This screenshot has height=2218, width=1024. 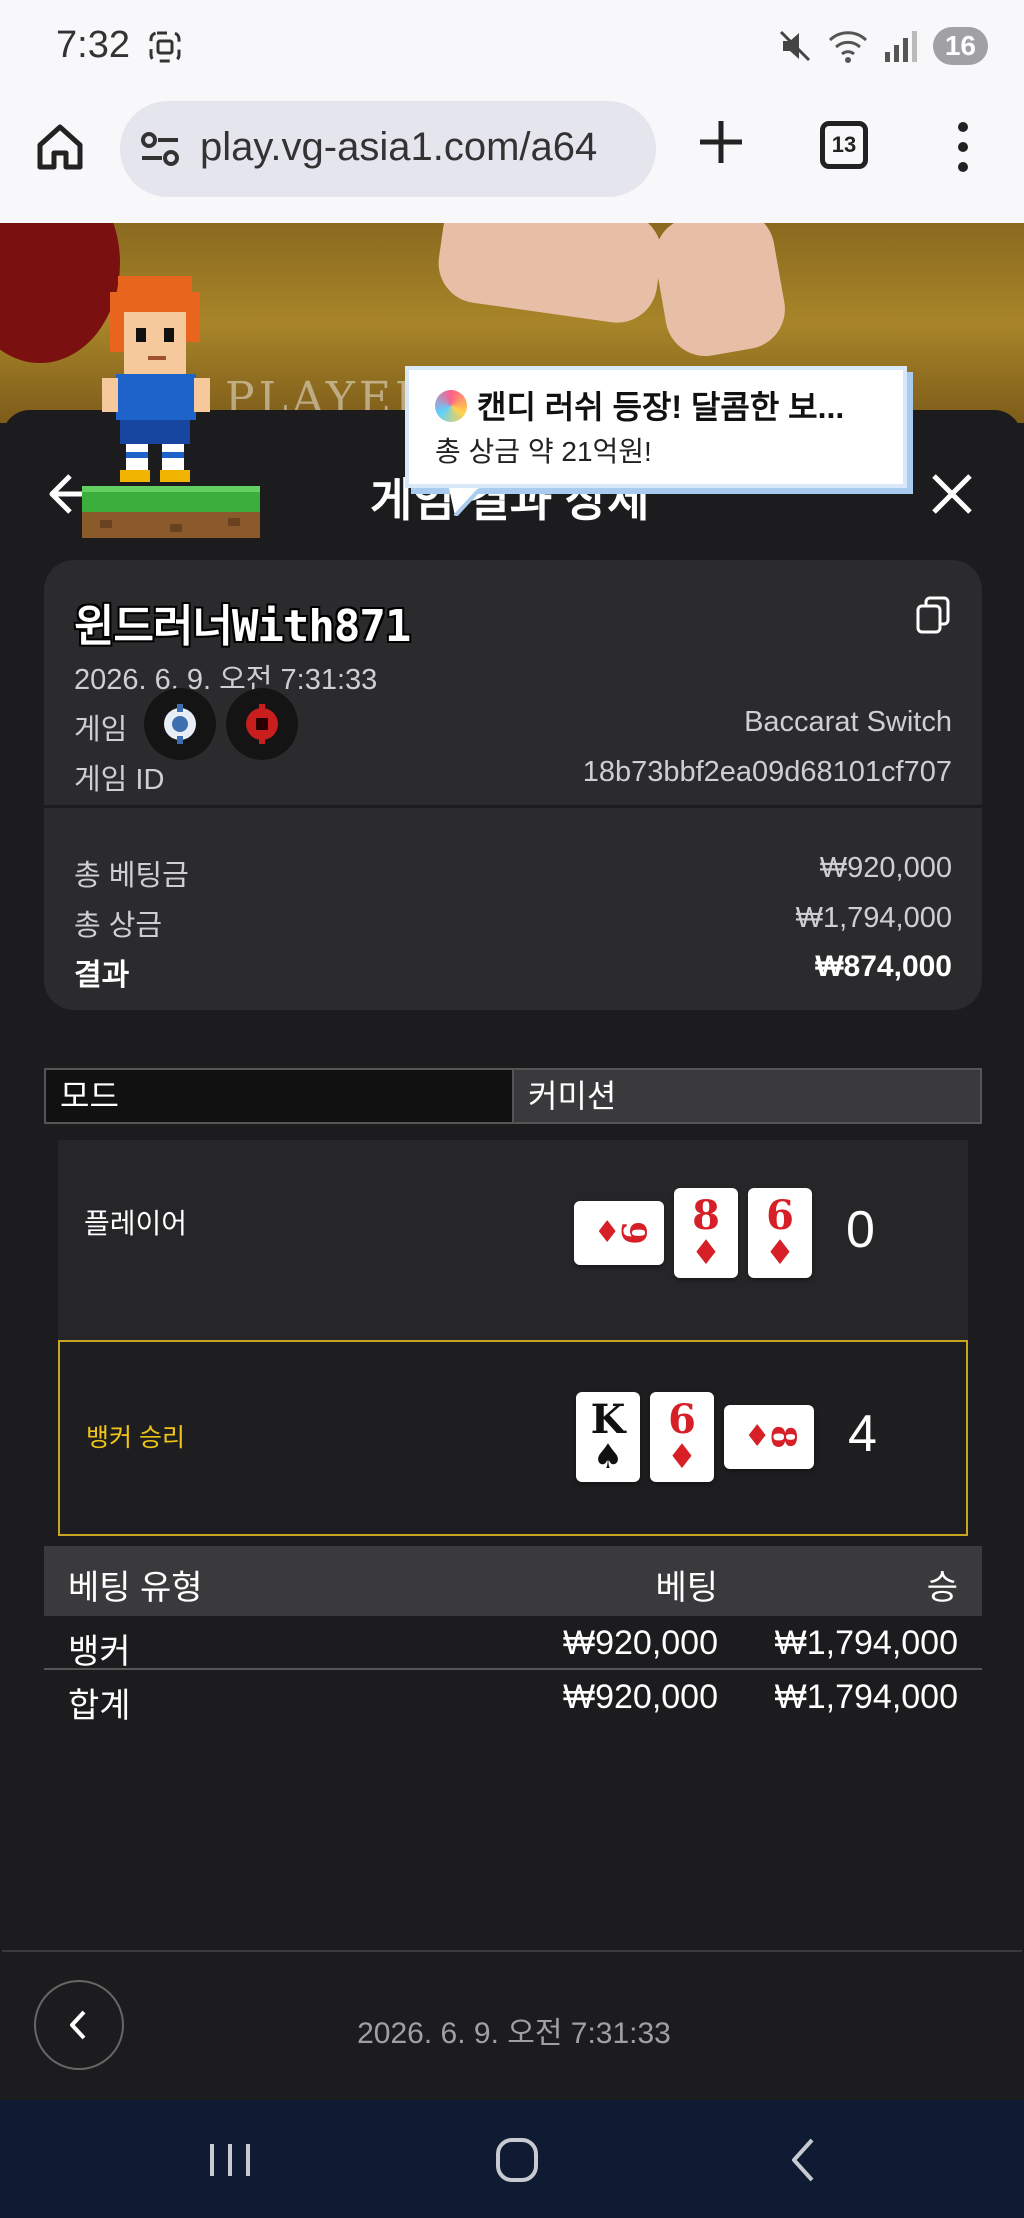 I want to click on copy-icon, so click(x=933, y=615).